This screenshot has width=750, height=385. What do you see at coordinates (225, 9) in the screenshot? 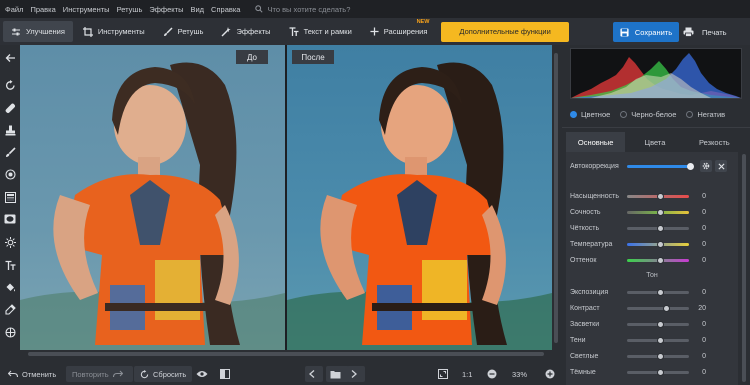
I see `menu-help: Справка` at bounding box center [225, 9].